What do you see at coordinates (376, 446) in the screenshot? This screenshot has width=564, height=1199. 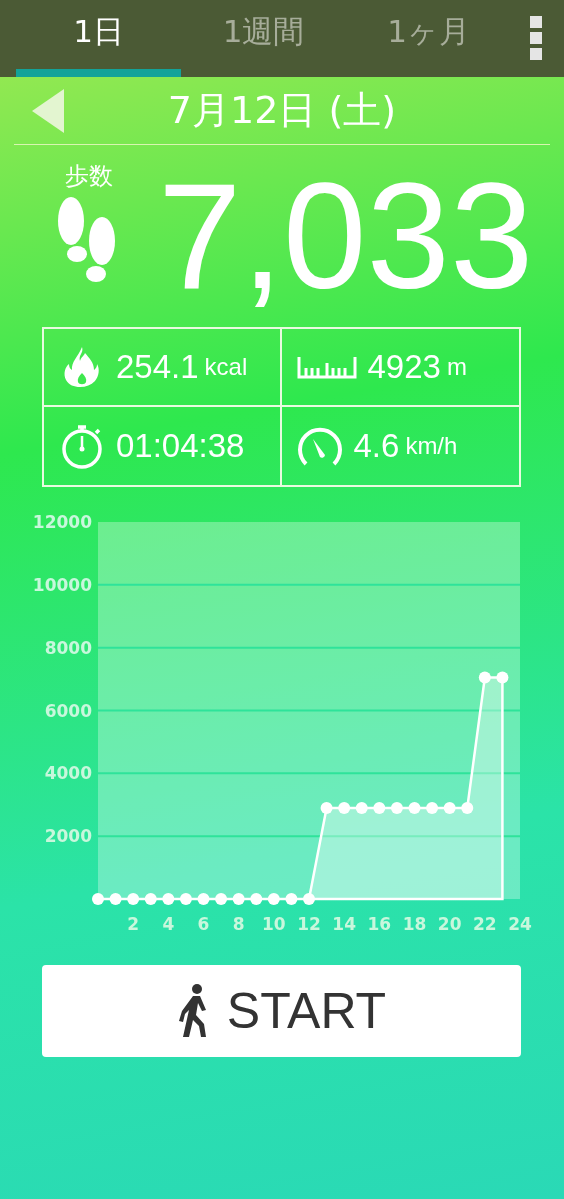 I see `stat-value: 4.6` at bounding box center [376, 446].